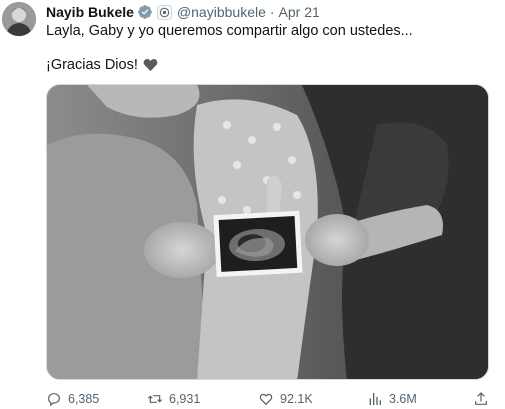 Image resolution: width=505 pixels, height=409 pixels. Describe the element at coordinates (221, 12) in the screenshot. I see `author-handle: @nayibbukele` at that location.